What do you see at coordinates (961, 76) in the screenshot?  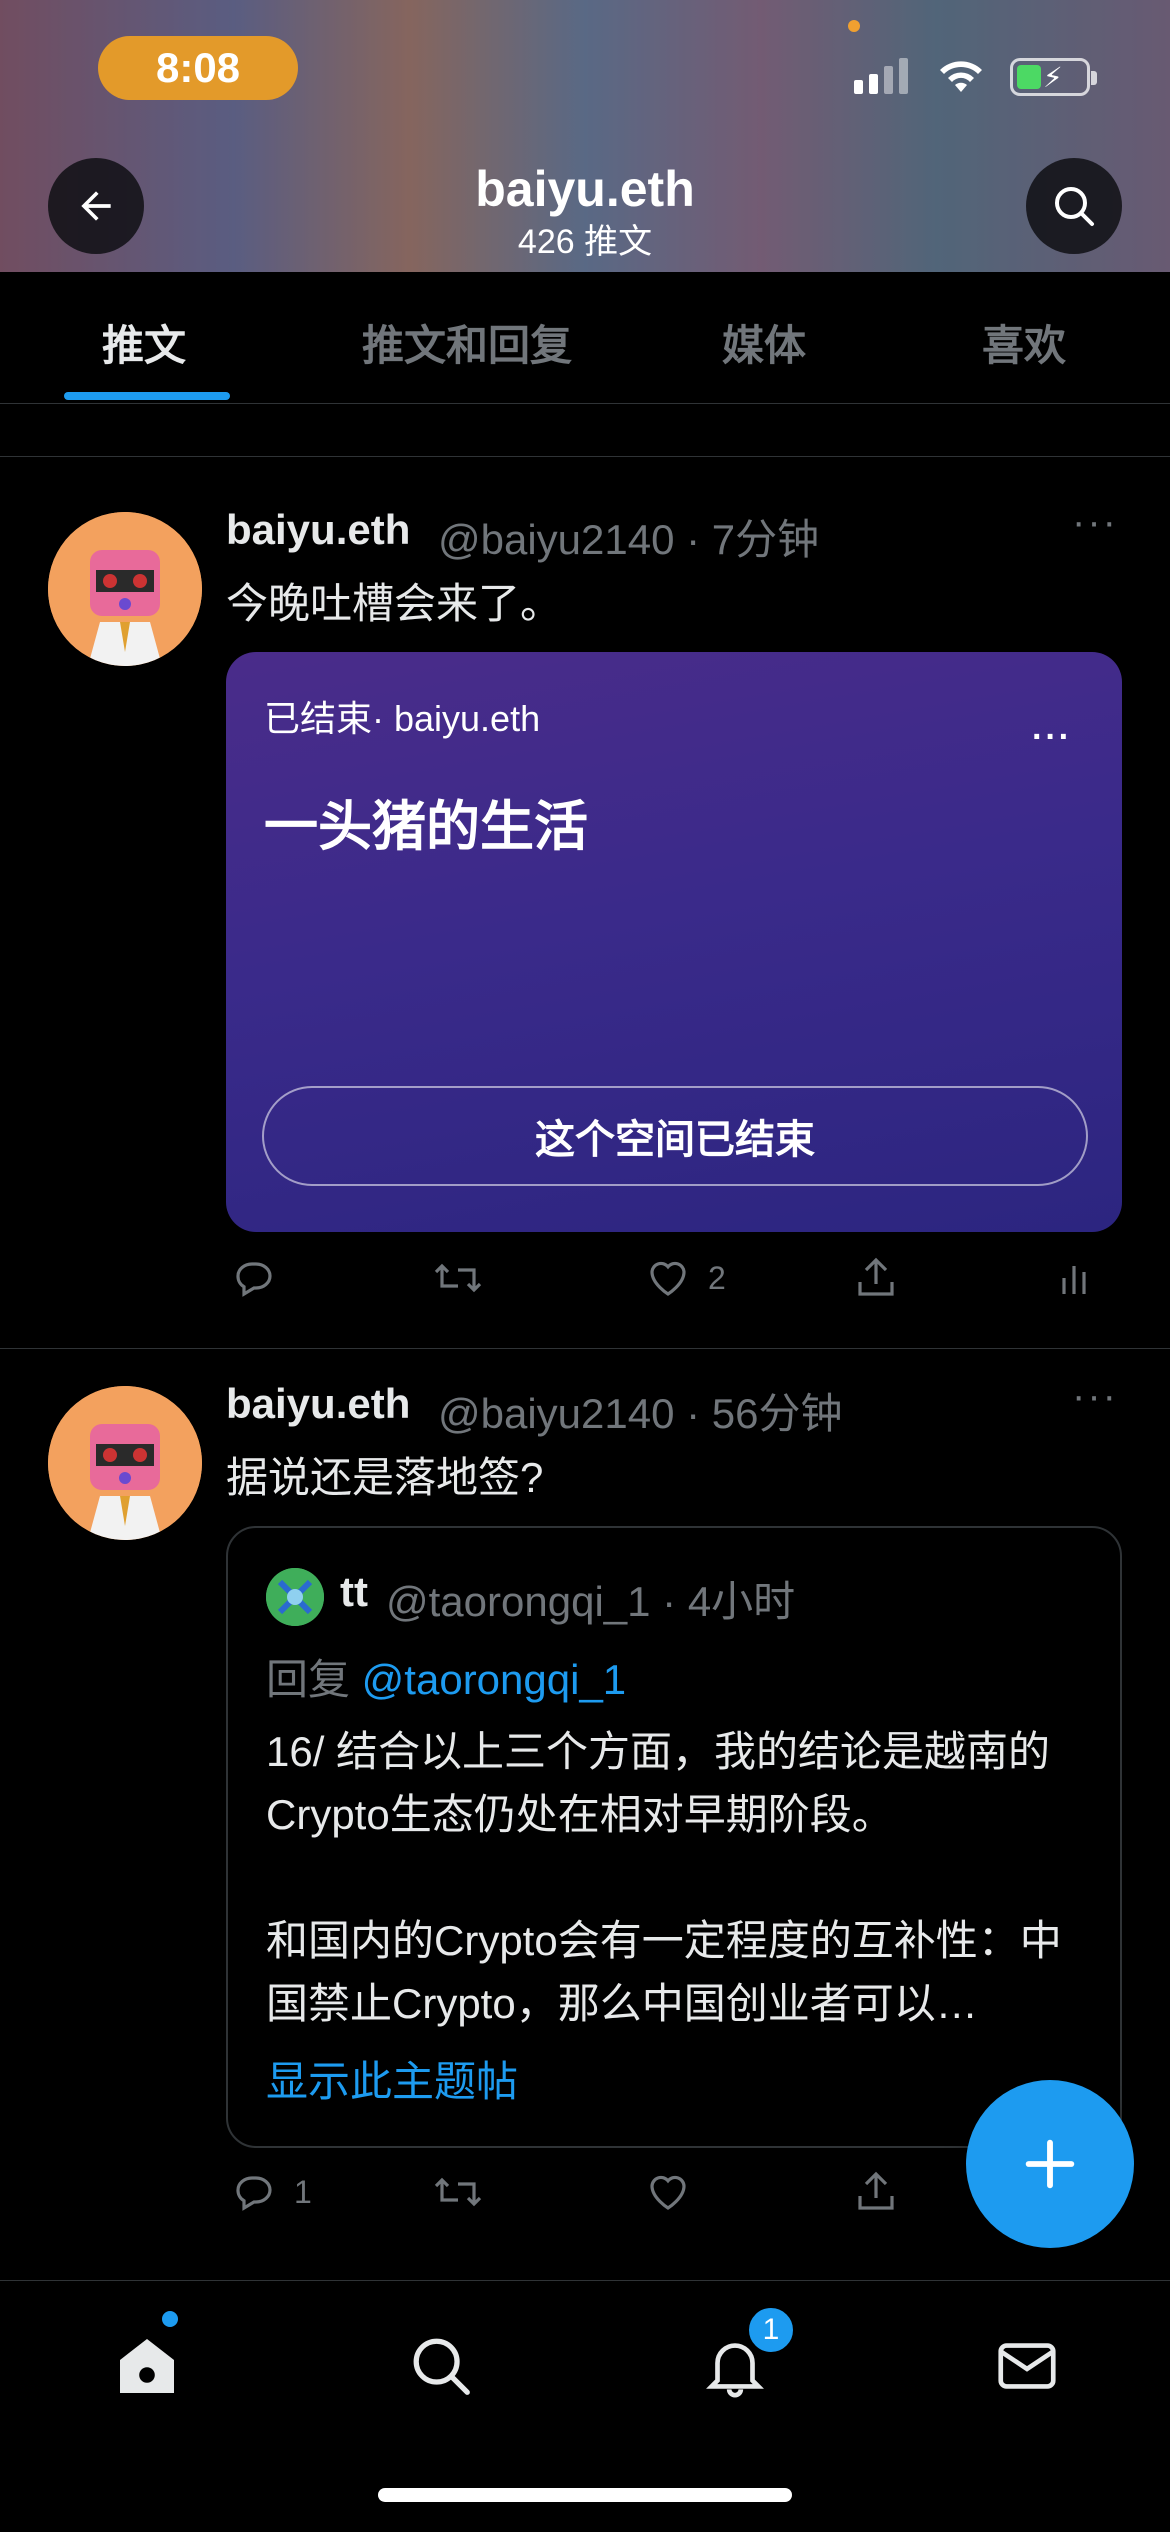 I see `wifi-icon` at bounding box center [961, 76].